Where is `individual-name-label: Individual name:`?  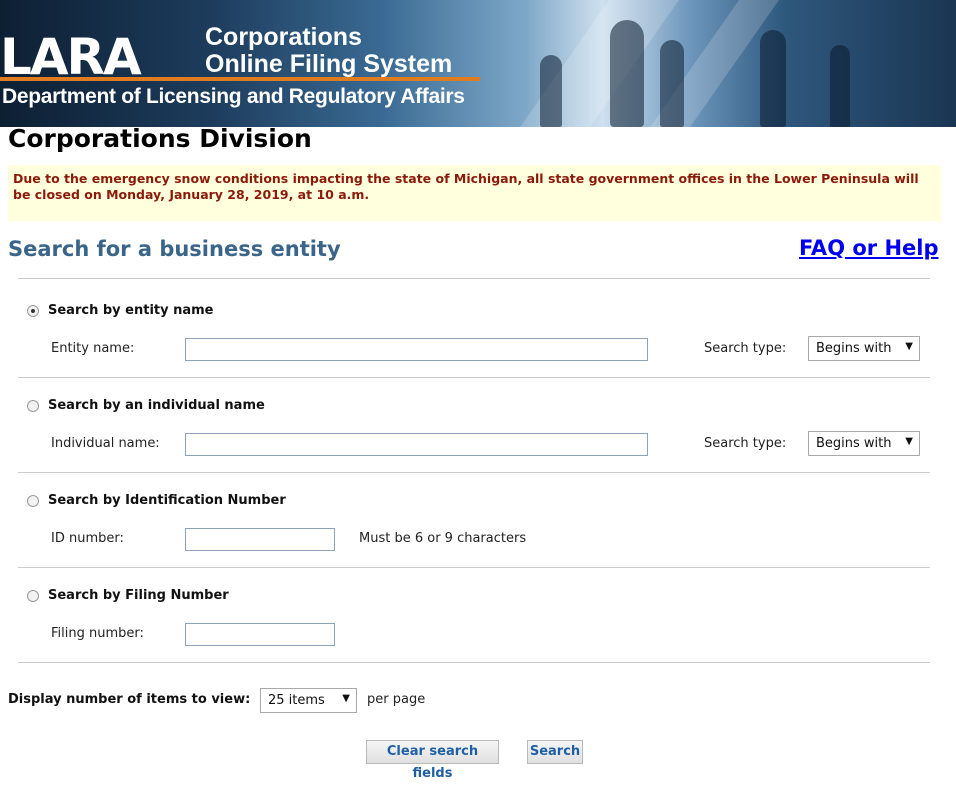 individual-name-label: Individual name: is located at coordinates (105, 443).